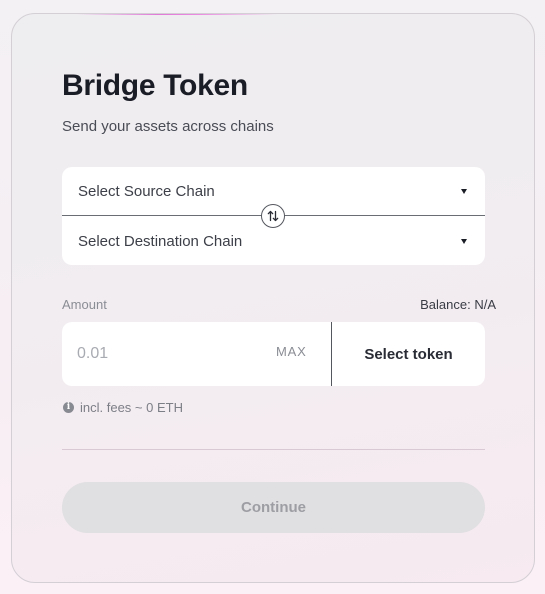 This screenshot has width=545, height=594. Describe the element at coordinates (68, 407) in the screenshot. I see `info-icon: i` at that location.